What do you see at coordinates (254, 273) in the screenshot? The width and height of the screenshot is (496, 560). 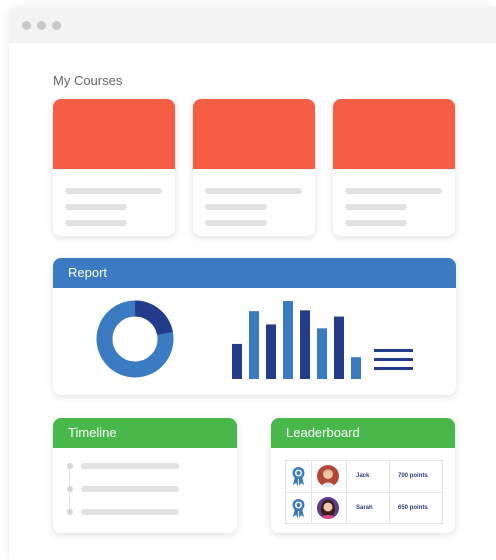 I see `report-header: Report` at bounding box center [254, 273].